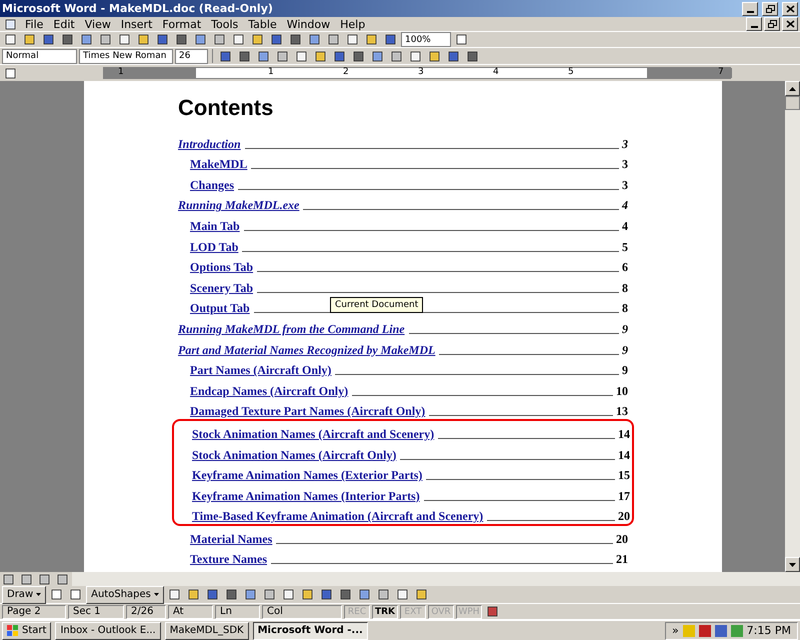 This screenshot has height=640, width=800. What do you see at coordinates (675, 630) in the screenshot?
I see `tray-expand: »` at bounding box center [675, 630].